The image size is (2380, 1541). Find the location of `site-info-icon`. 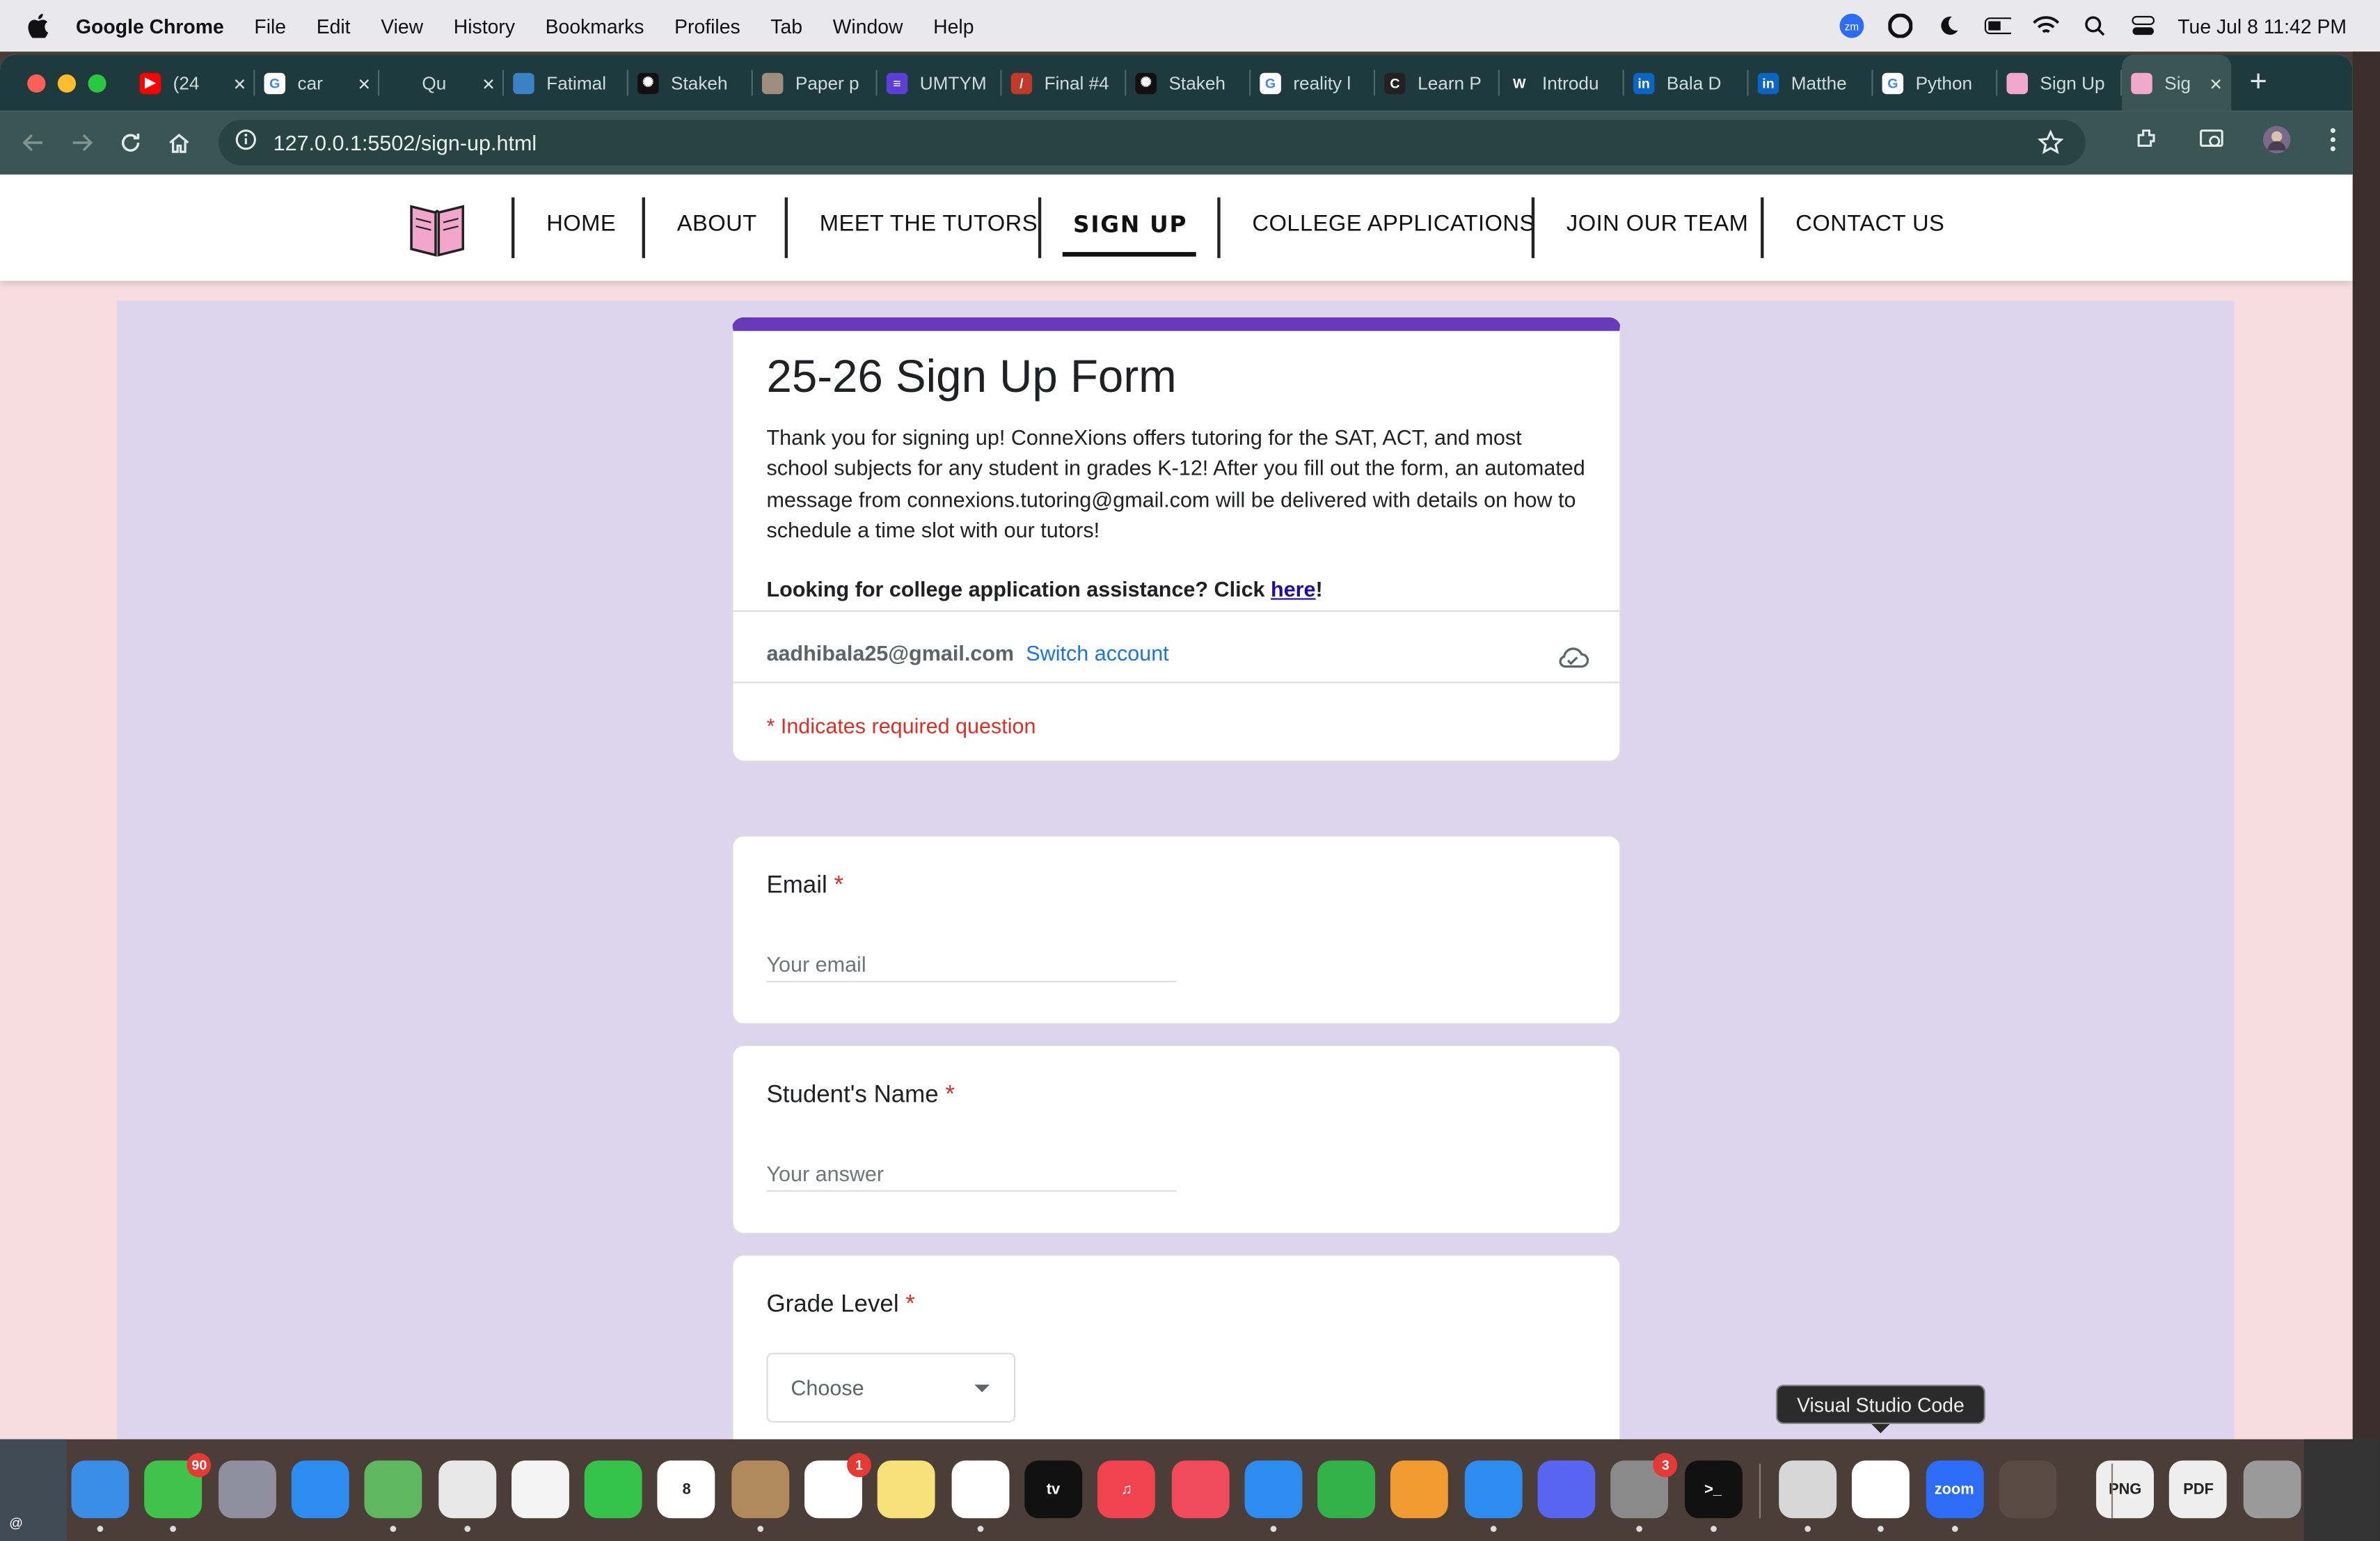

site-info-icon is located at coordinates (246, 143).